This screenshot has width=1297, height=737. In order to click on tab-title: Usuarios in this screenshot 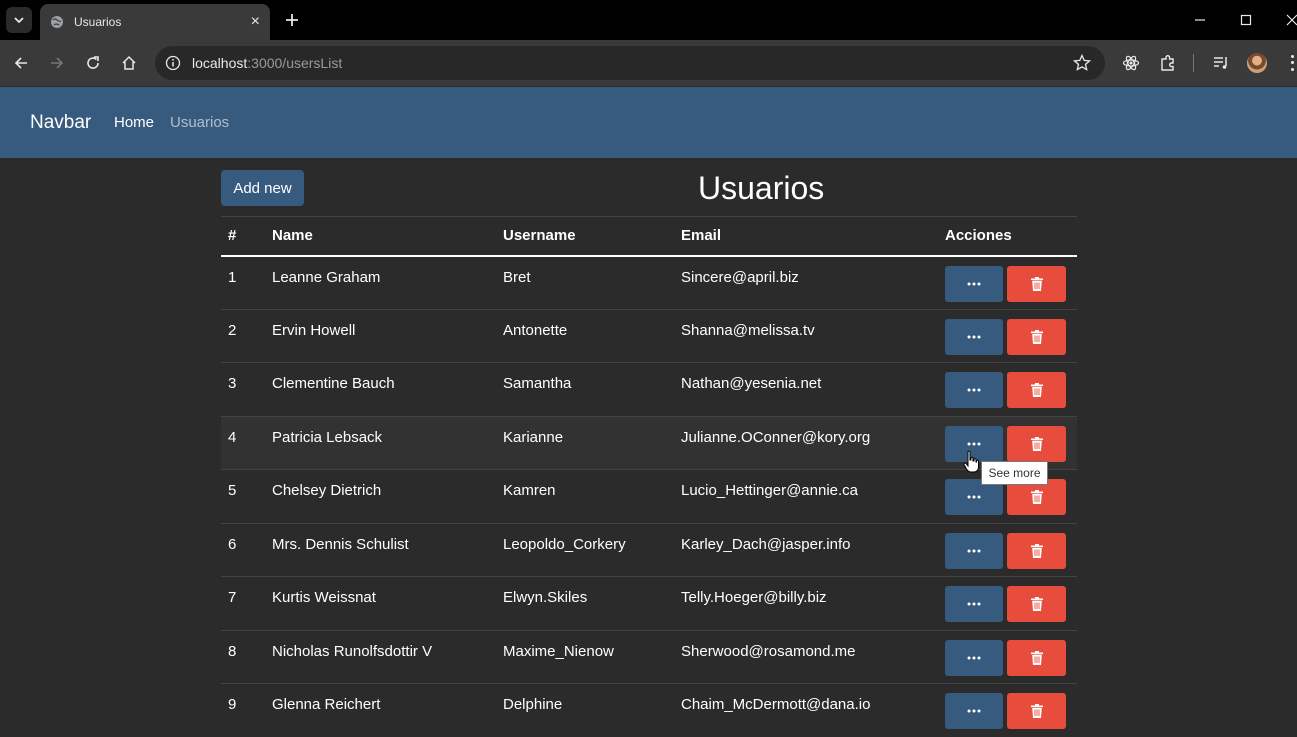, I will do `click(162, 22)`.